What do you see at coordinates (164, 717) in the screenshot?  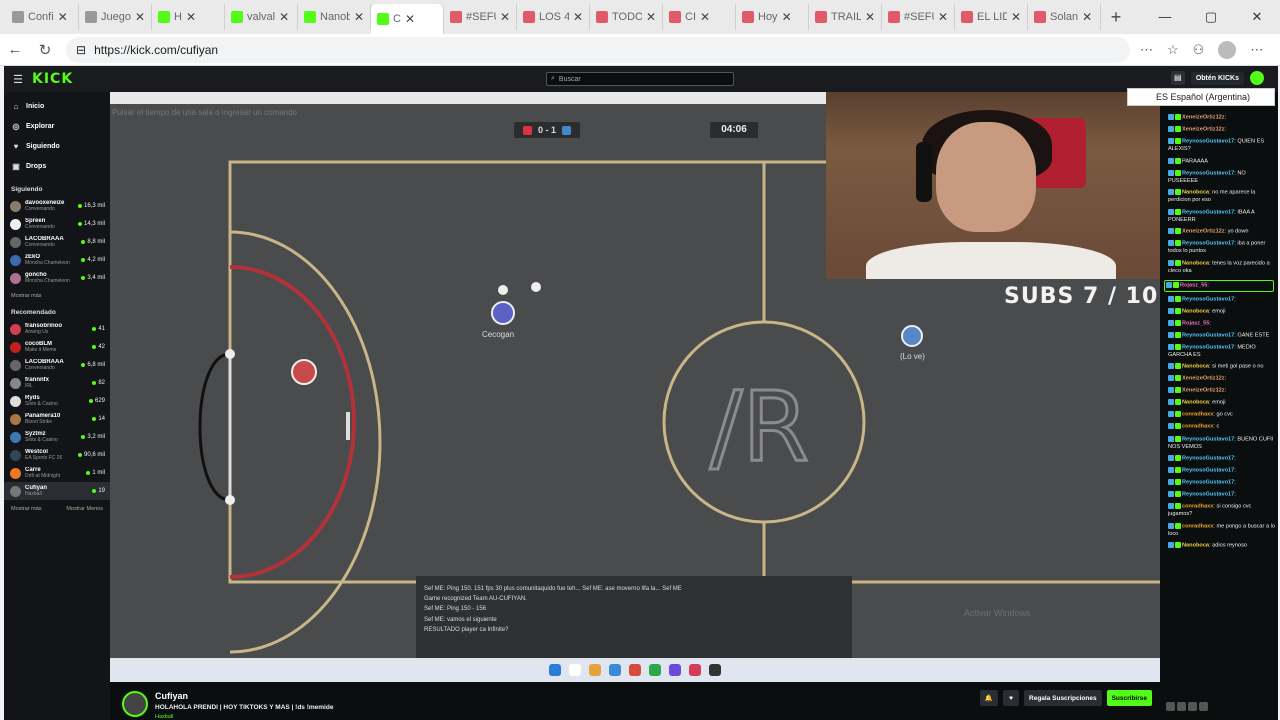 I see `stream-category: Haxball` at bounding box center [164, 717].